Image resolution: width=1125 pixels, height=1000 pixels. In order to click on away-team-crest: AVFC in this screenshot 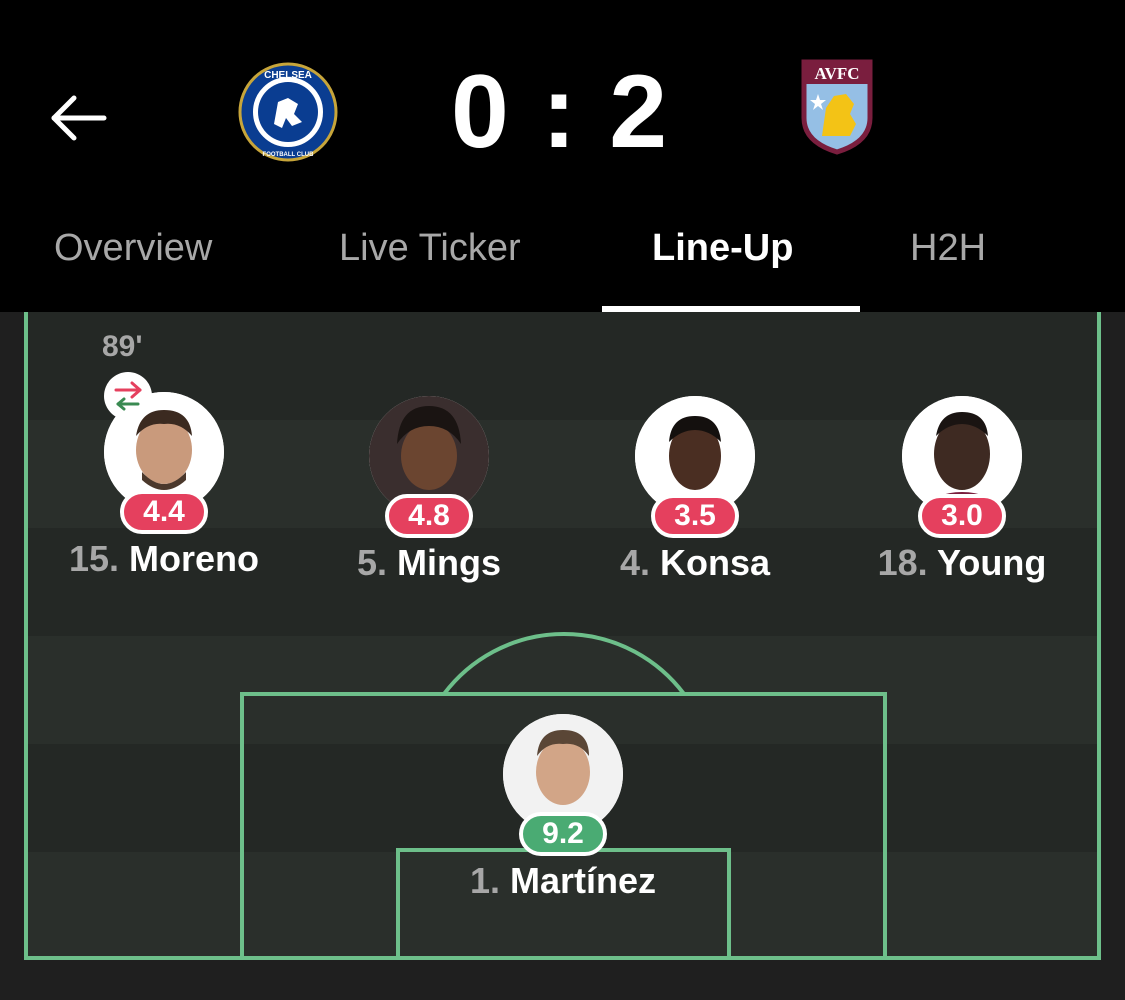, I will do `click(837, 107)`.